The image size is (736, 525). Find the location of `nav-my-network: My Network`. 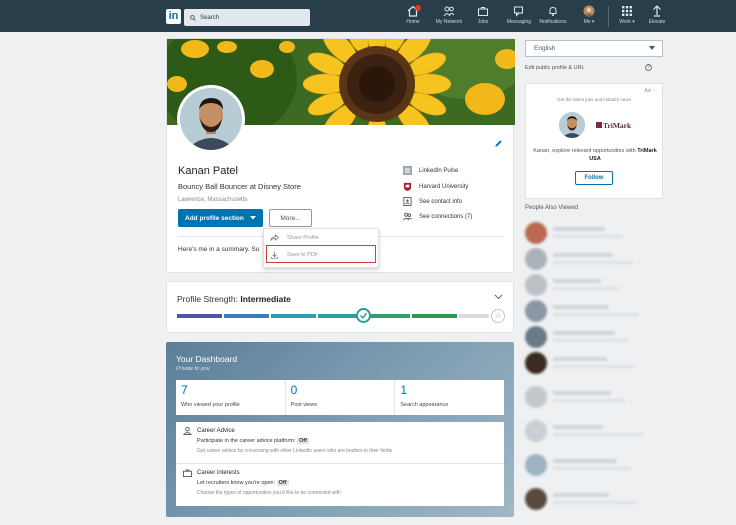

nav-my-network: My Network is located at coordinates (449, 15).